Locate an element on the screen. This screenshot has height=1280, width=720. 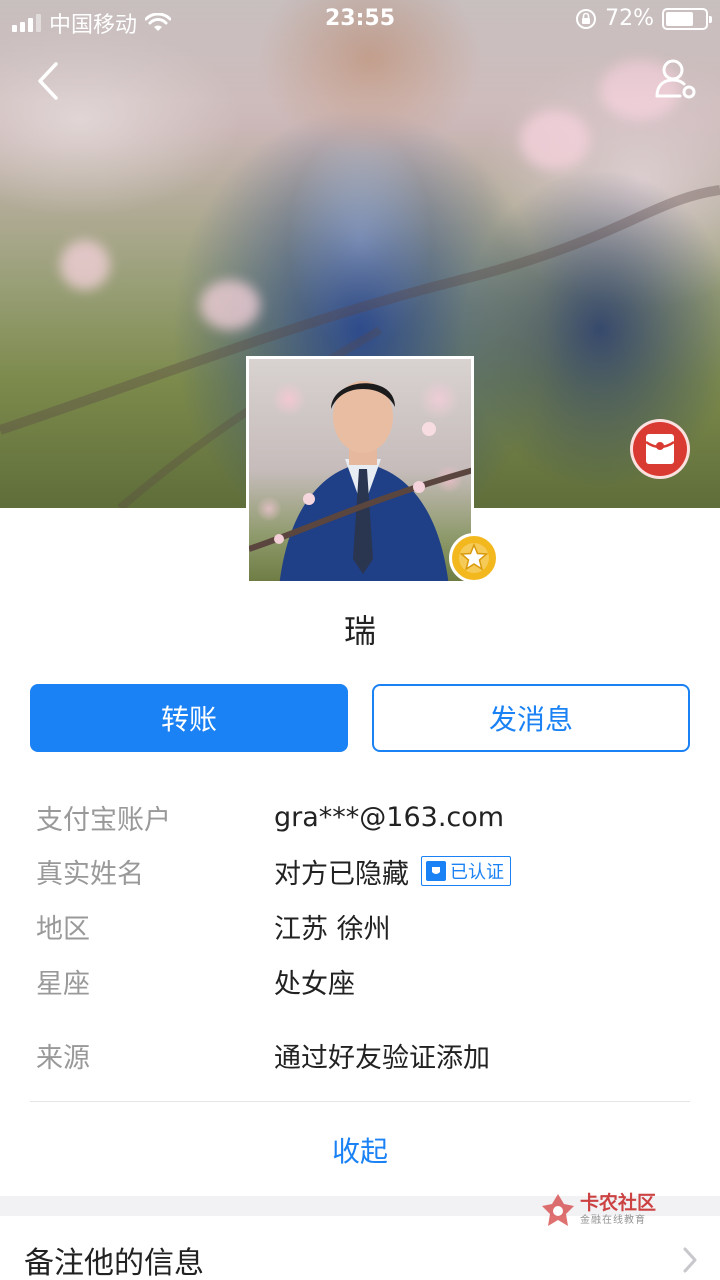
watermark-subtitle: 金融在线教育 is located at coordinates (613, 1220).